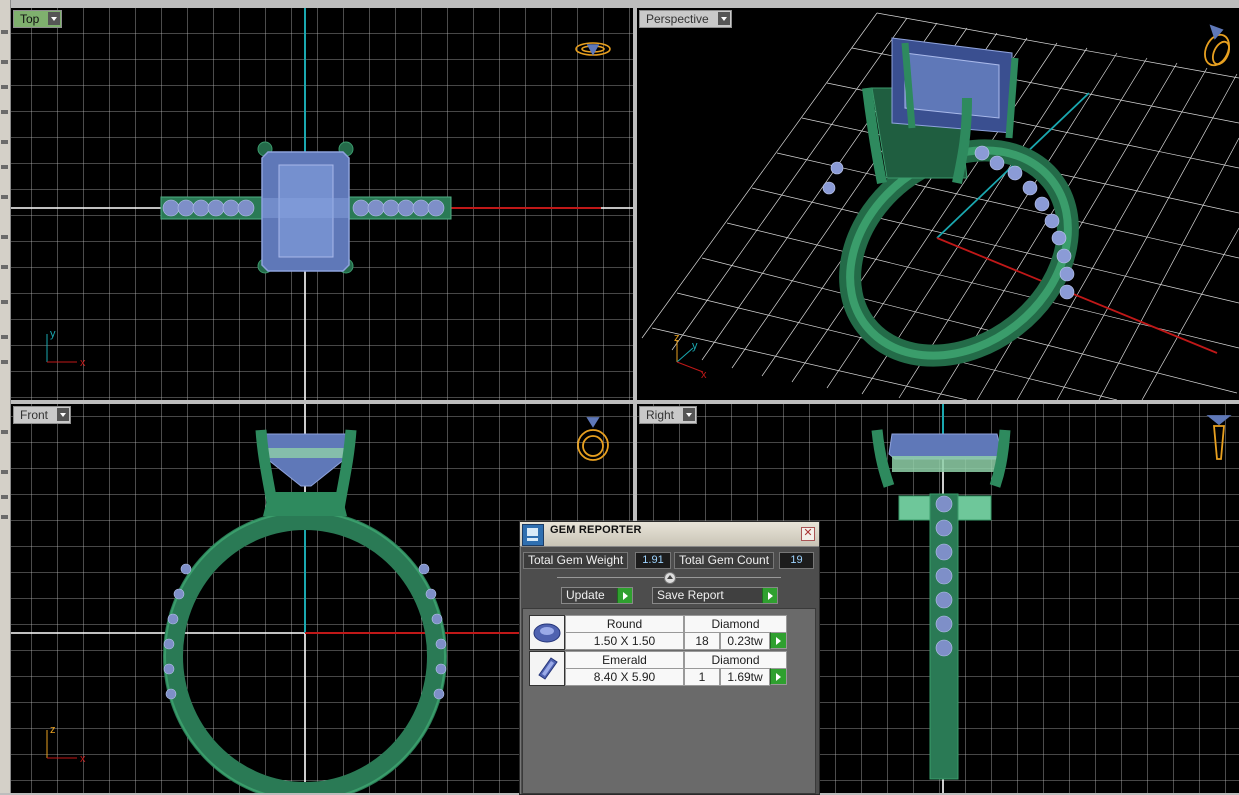 The width and height of the screenshot is (1239, 795). I want to click on ring-view-icon, so click(1217, 45).